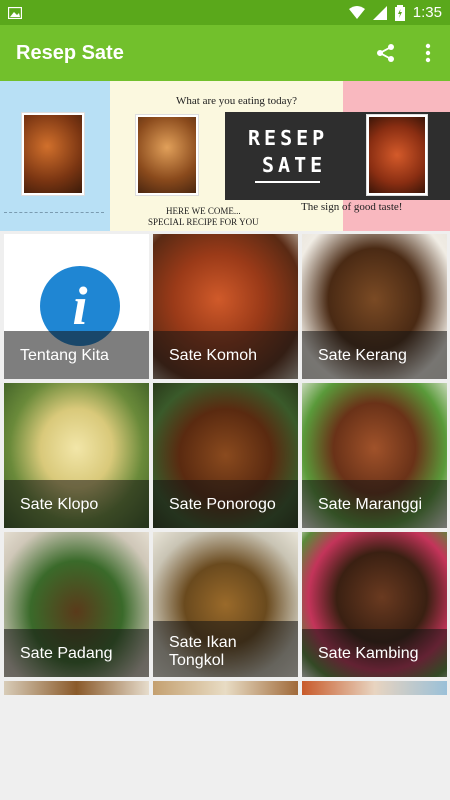  Describe the element at coordinates (76, 455) in the screenshot. I see `tile-sate-klopo: Sate Klopo` at that location.